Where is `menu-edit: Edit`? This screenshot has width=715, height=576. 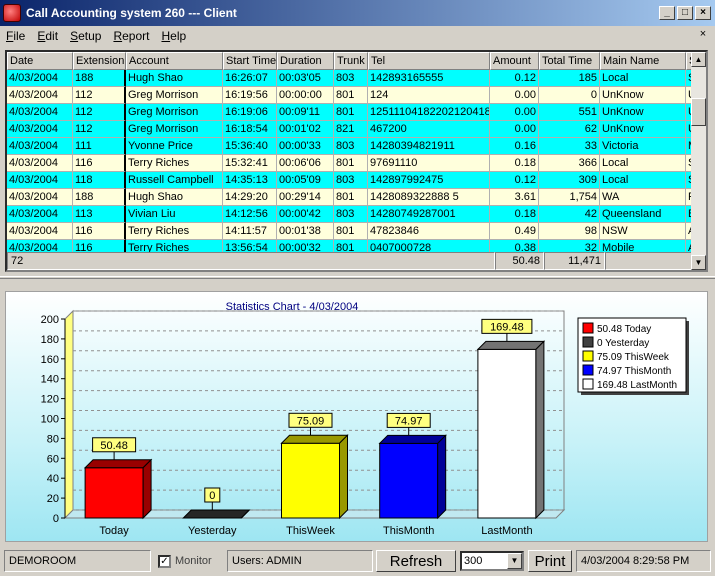 menu-edit: Edit is located at coordinates (47, 36).